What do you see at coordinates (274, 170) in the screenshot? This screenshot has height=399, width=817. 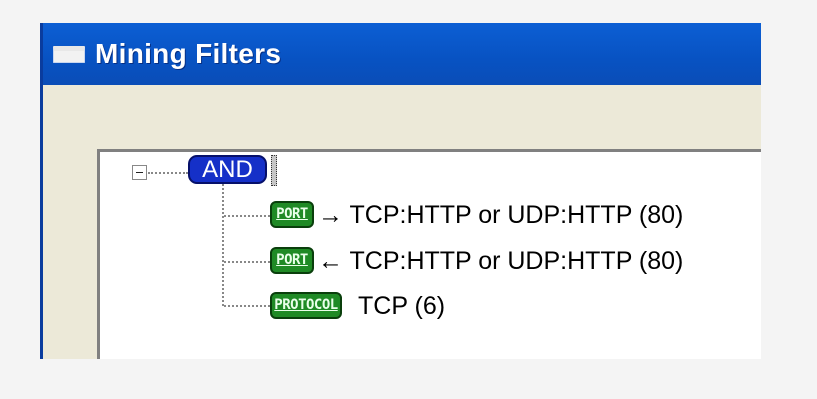 I see `selection-indicator` at bounding box center [274, 170].